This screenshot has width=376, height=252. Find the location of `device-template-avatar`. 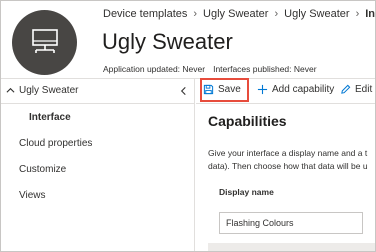

device-template-avatar is located at coordinates (44, 42).